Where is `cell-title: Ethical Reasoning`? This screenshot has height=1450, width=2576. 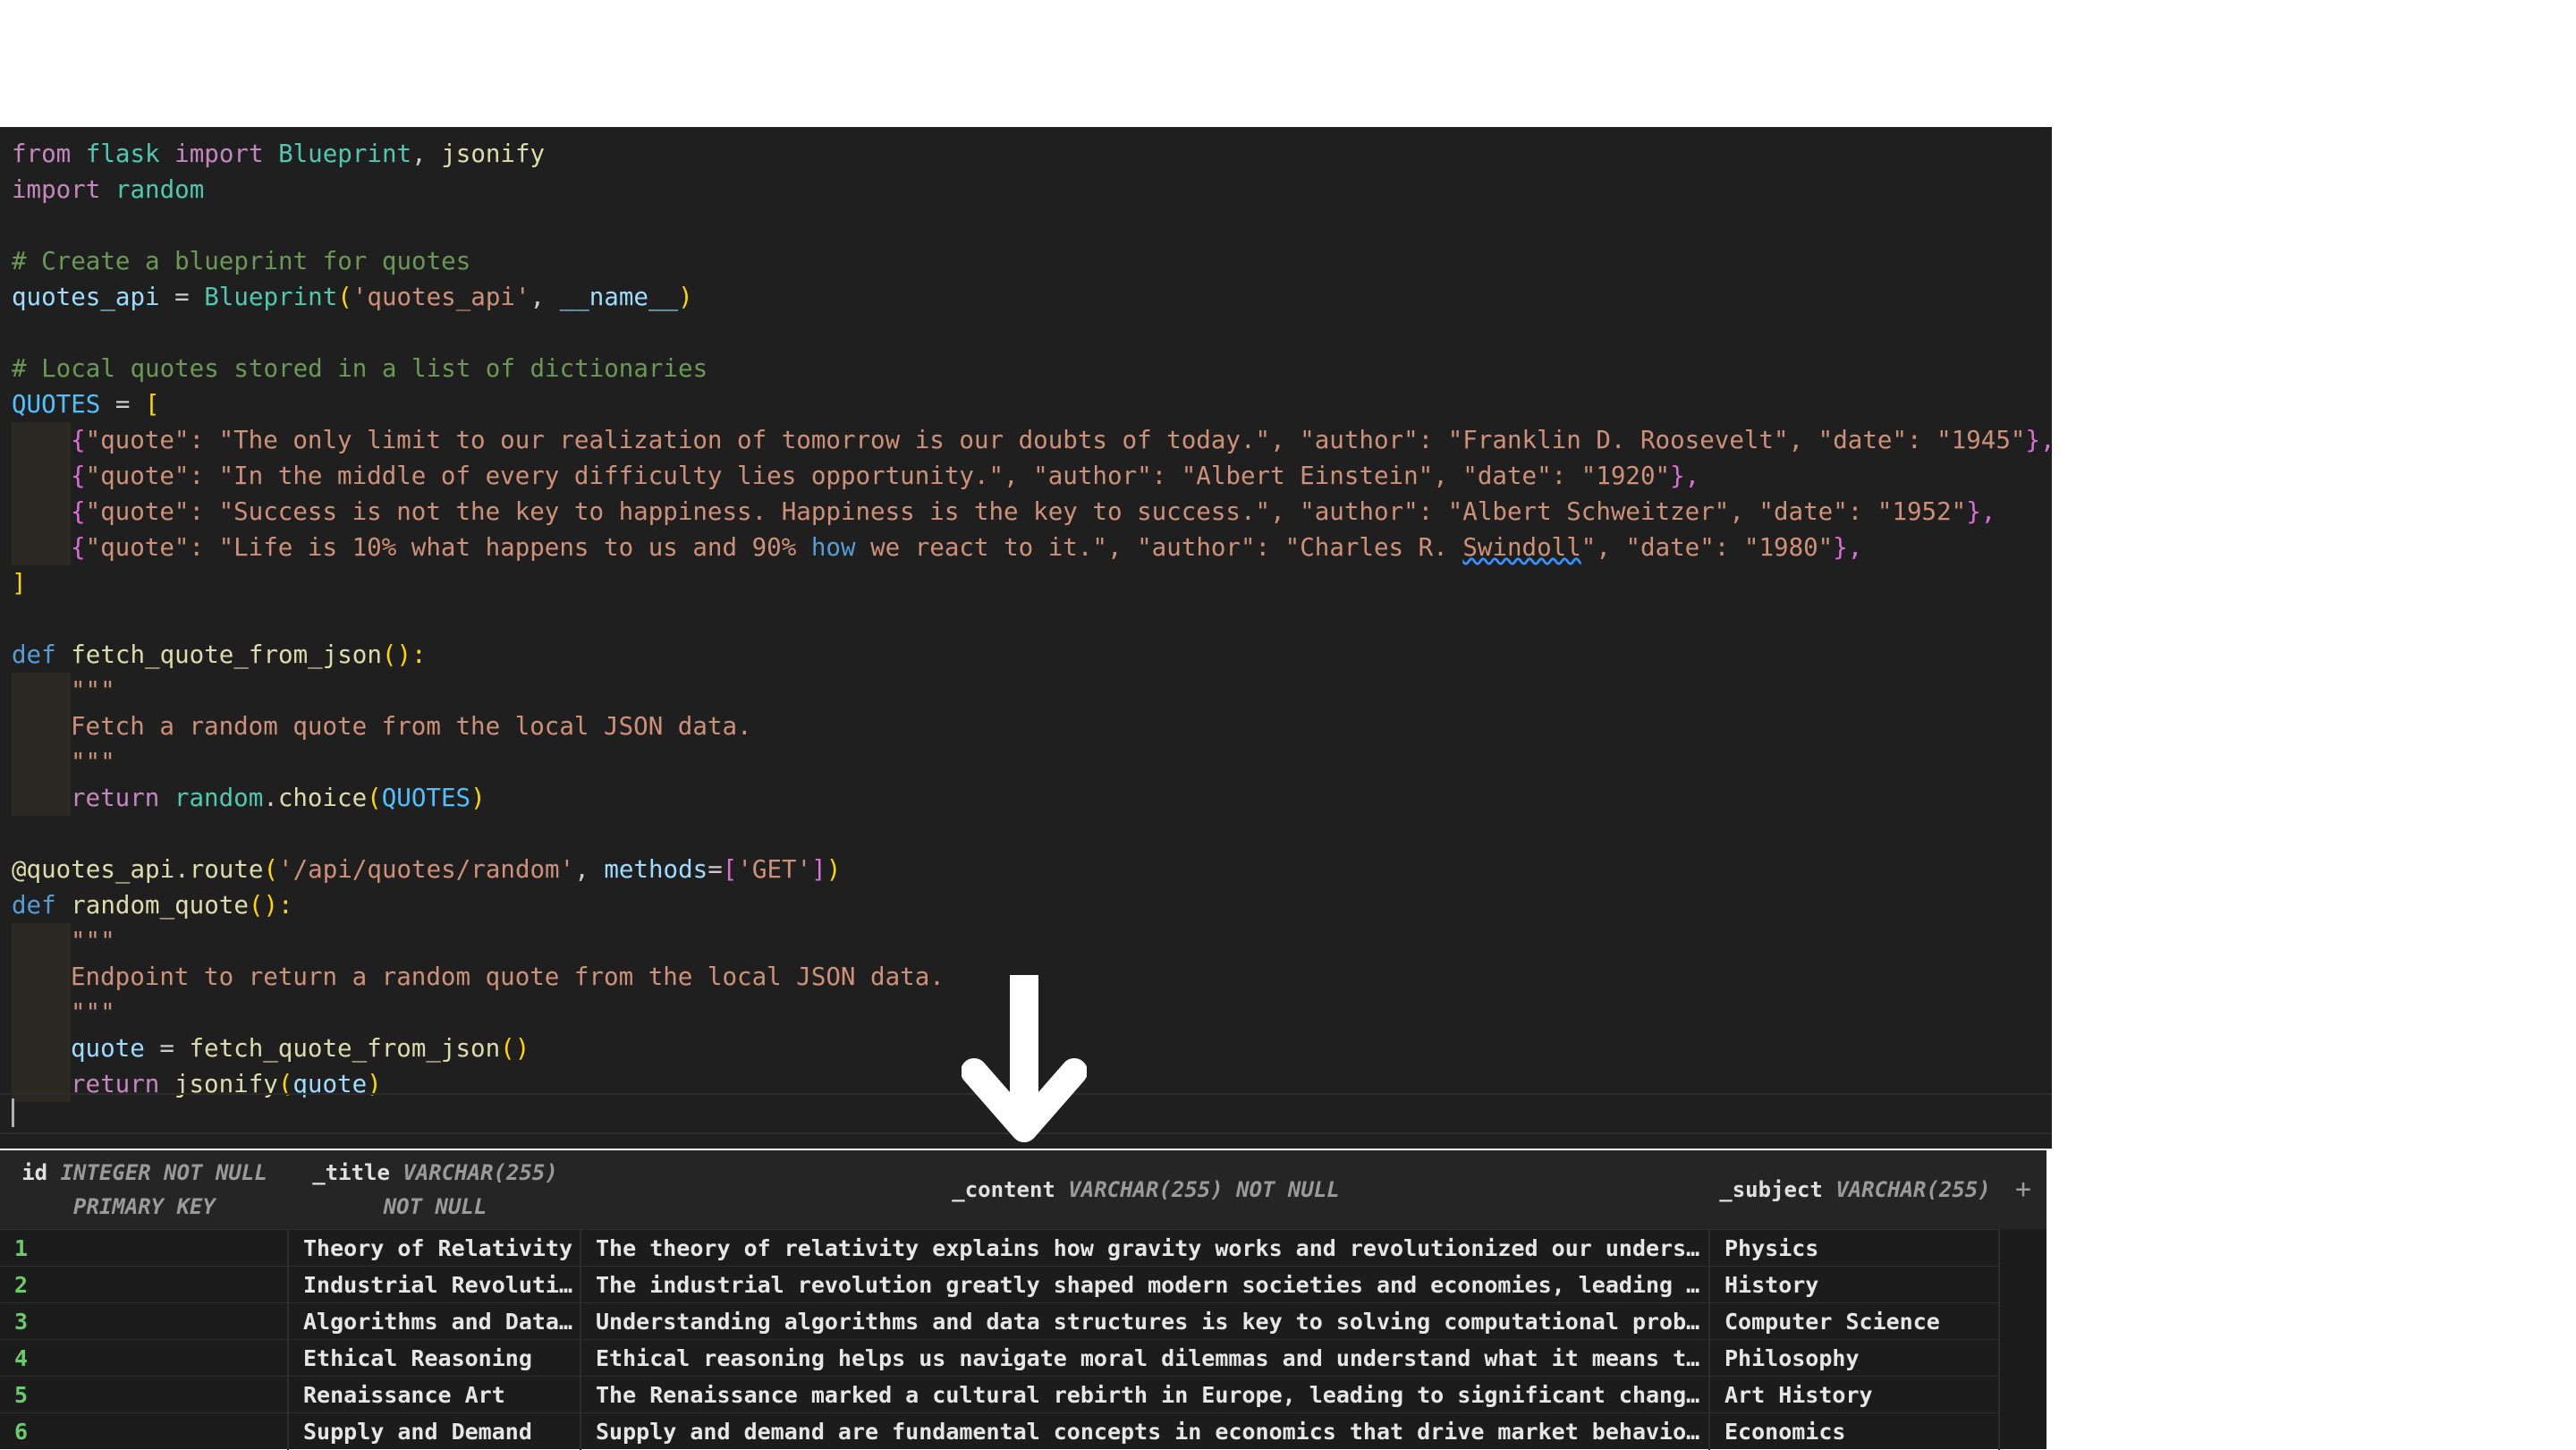
cell-title: Ethical Reasoning is located at coordinates (435, 1358).